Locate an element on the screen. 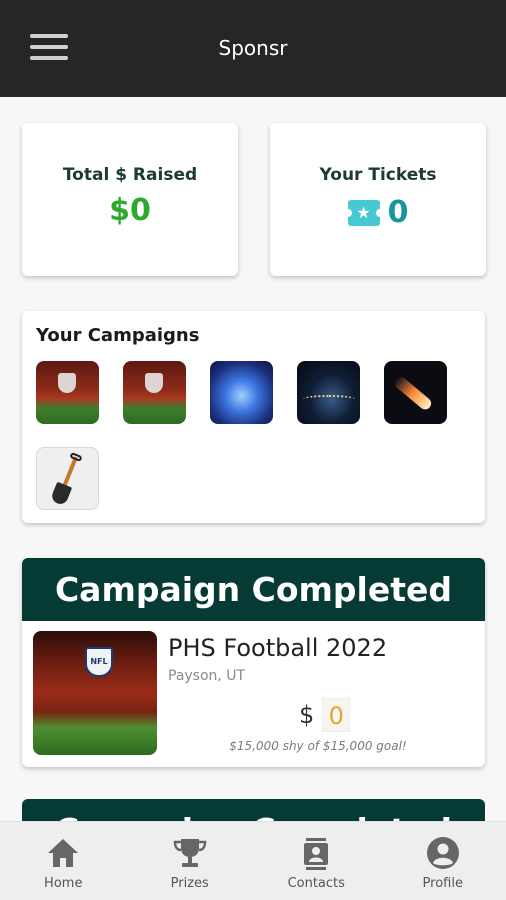 This screenshot has height=900, width=506. nav-profile: Profile is located at coordinates (443, 861).